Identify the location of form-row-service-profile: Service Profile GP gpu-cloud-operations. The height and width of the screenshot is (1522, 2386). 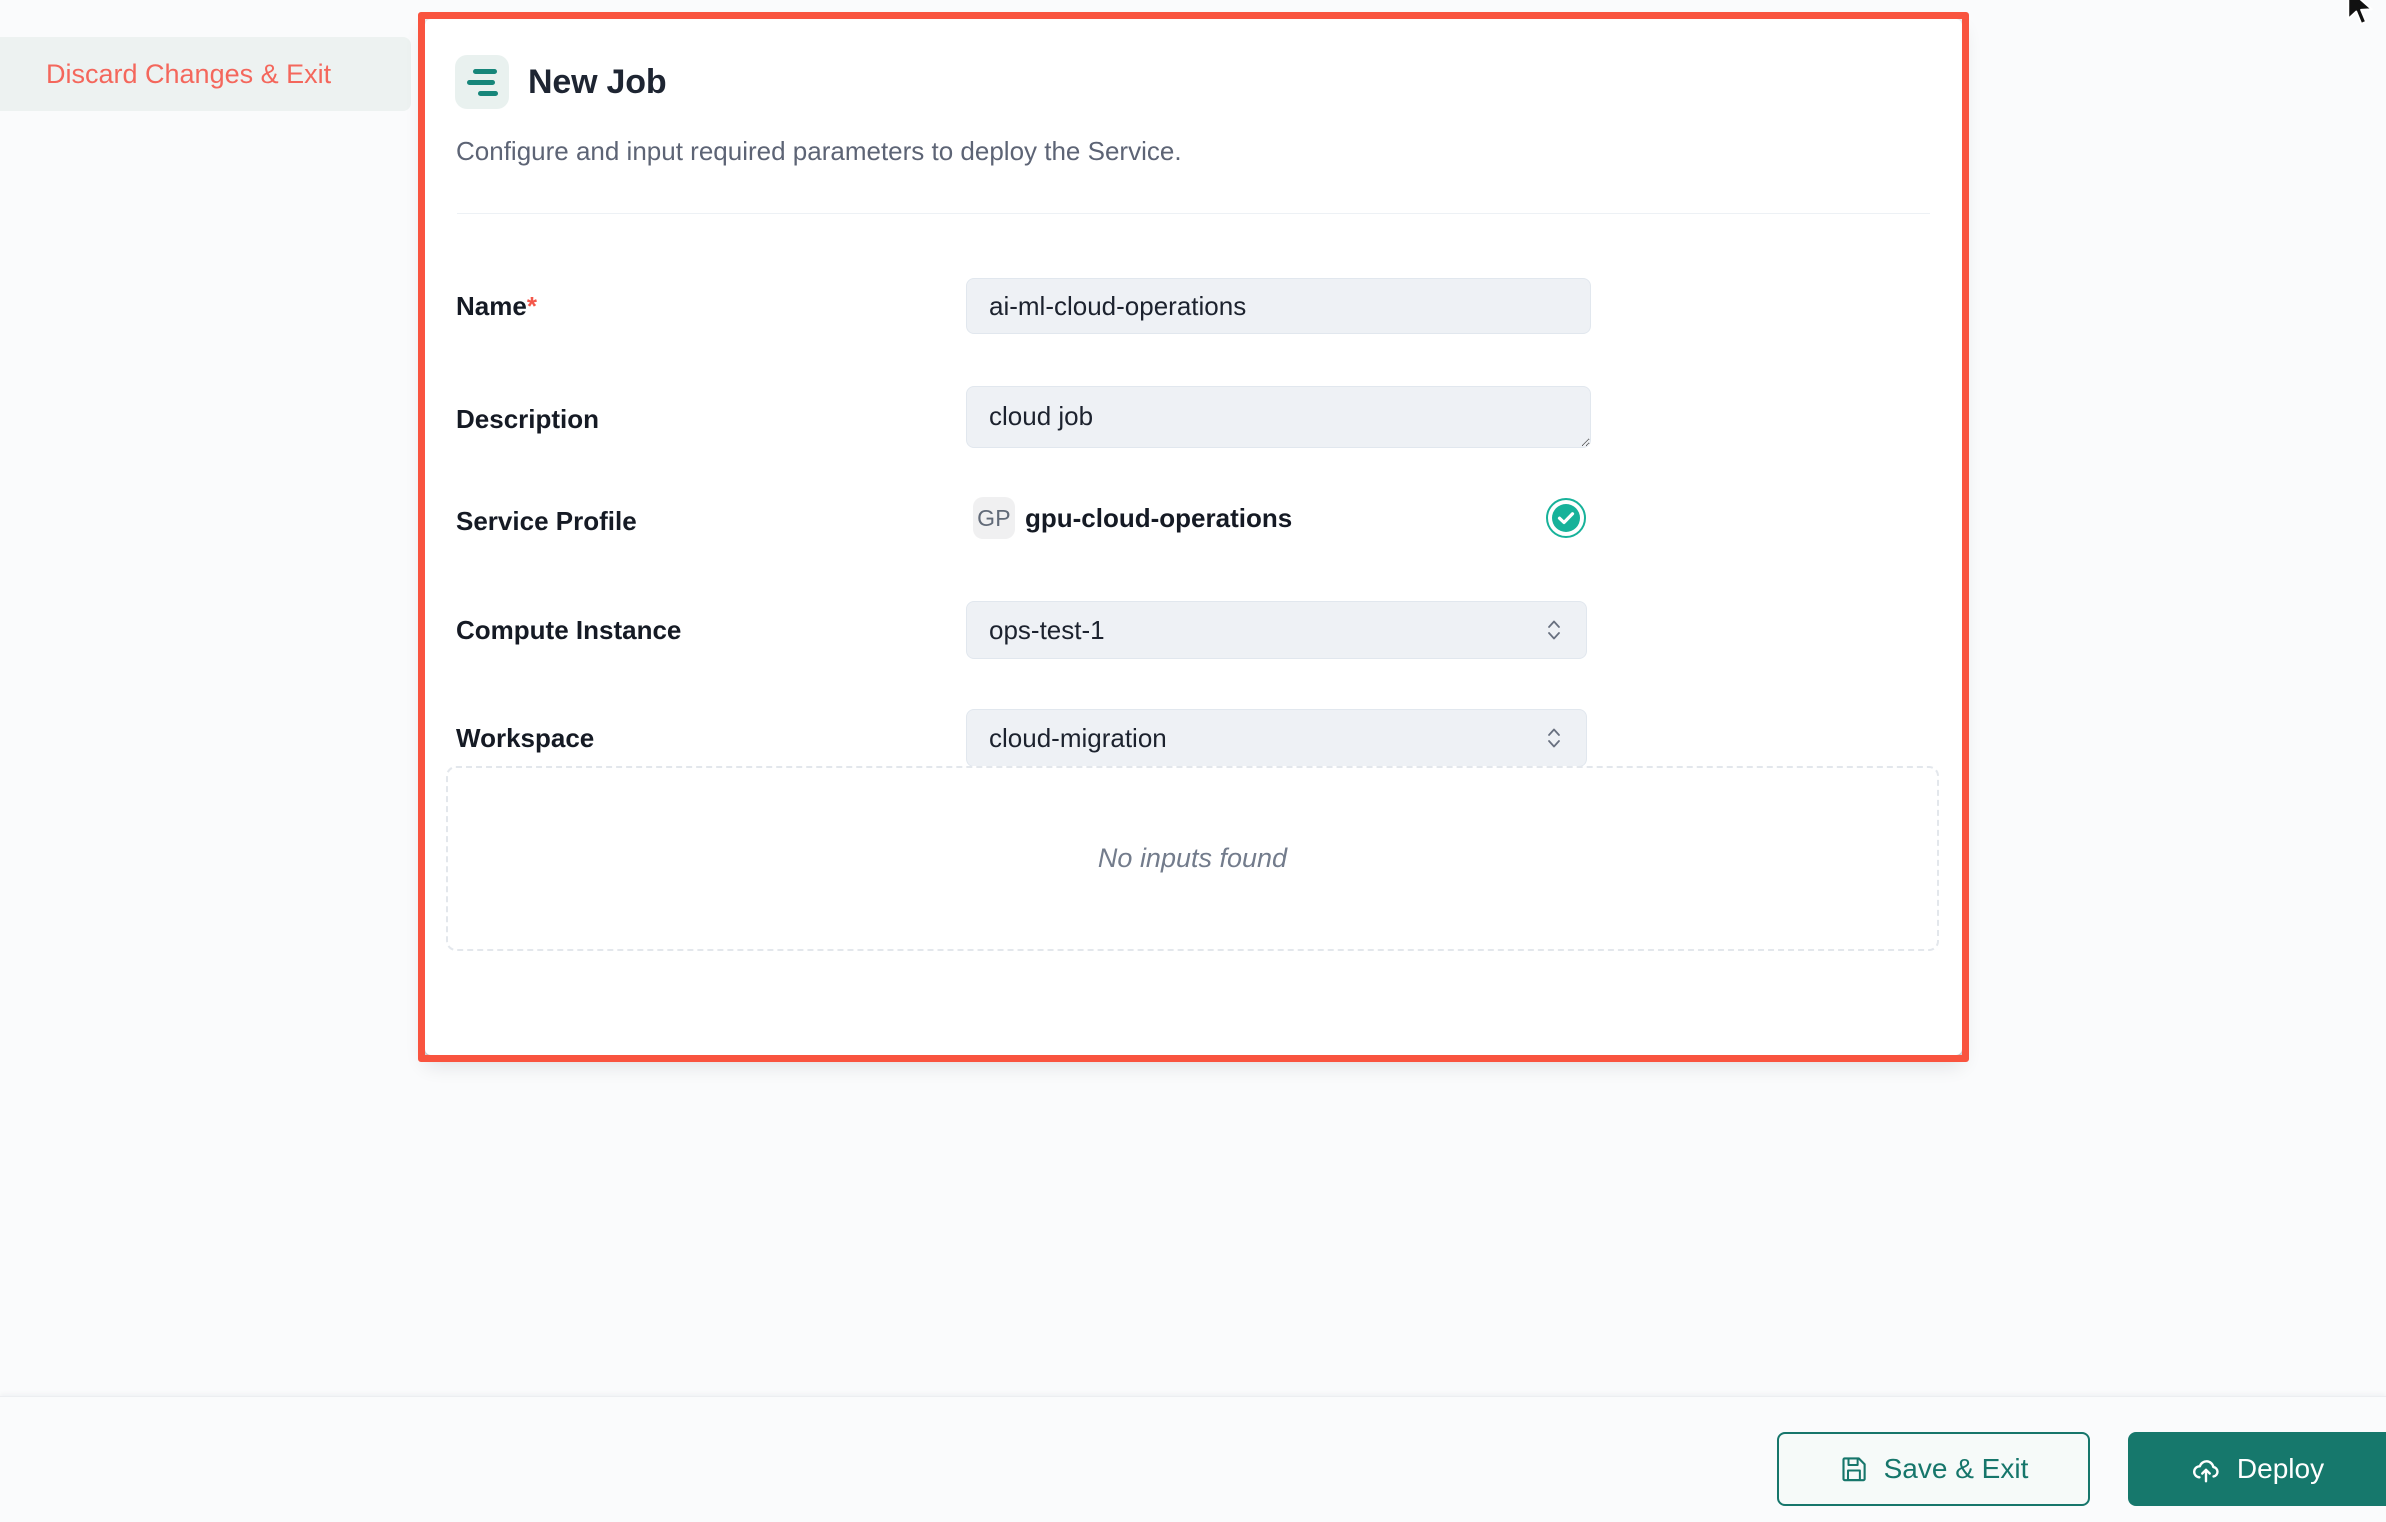
(1193, 521).